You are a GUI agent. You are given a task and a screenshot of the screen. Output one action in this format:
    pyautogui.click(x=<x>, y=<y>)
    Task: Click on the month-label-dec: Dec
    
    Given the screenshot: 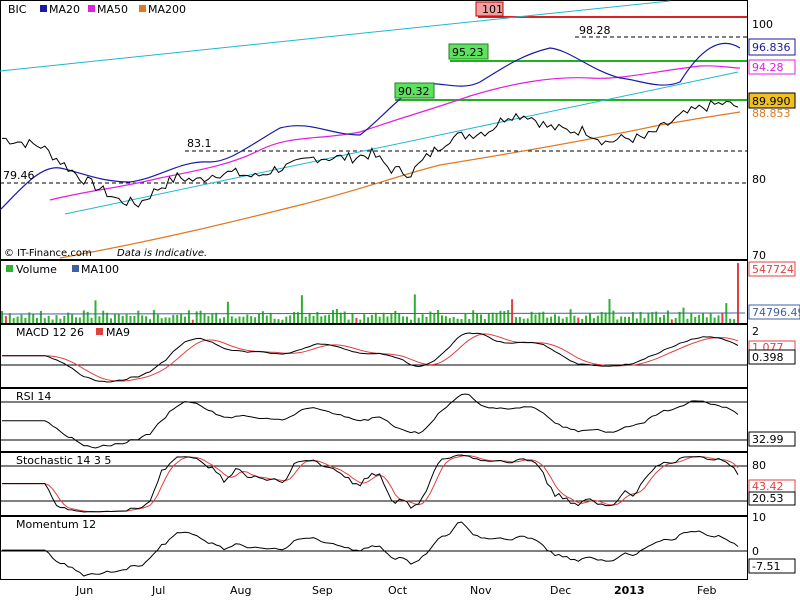 What is the action you would take?
    pyautogui.click(x=560, y=590)
    